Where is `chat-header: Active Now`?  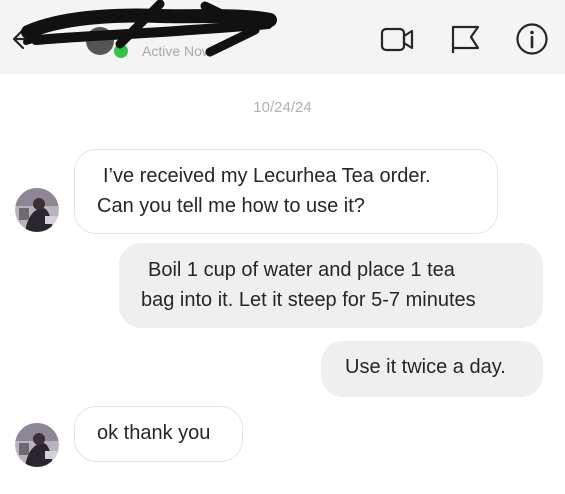 chat-header: Active Now is located at coordinates (282, 37).